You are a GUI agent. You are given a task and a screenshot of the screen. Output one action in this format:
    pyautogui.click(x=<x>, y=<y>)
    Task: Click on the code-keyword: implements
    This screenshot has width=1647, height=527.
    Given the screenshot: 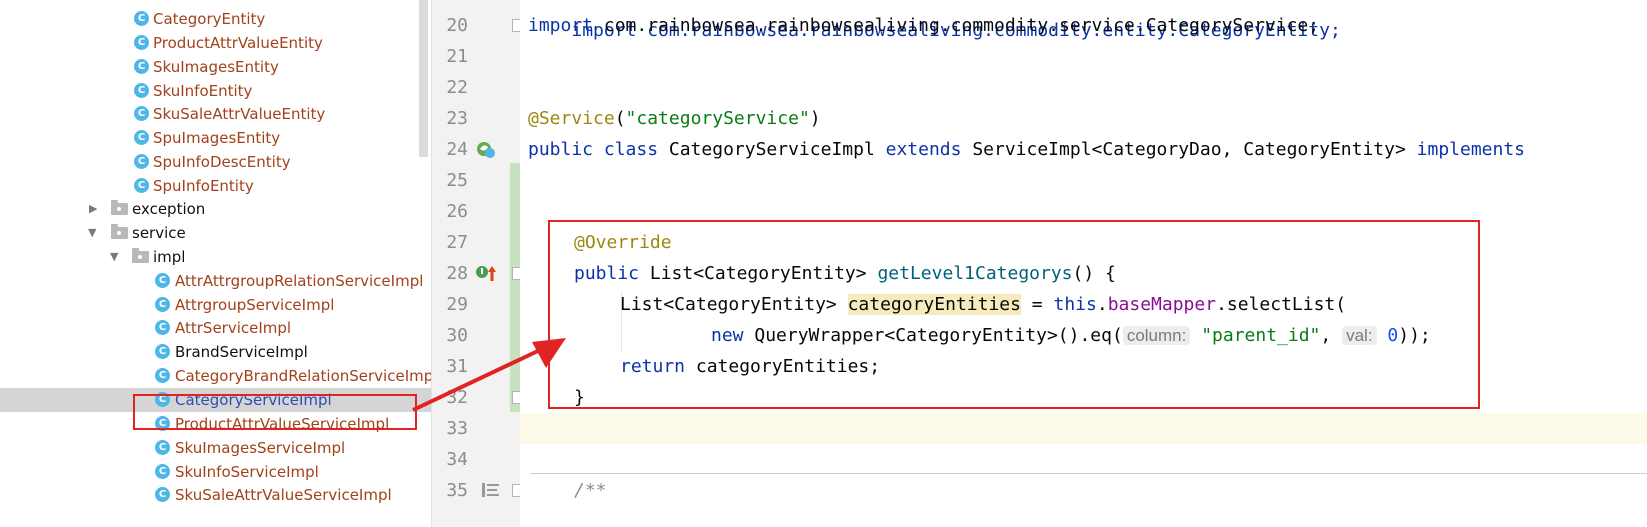 What is the action you would take?
    pyautogui.click(x=1471, y=149)
    